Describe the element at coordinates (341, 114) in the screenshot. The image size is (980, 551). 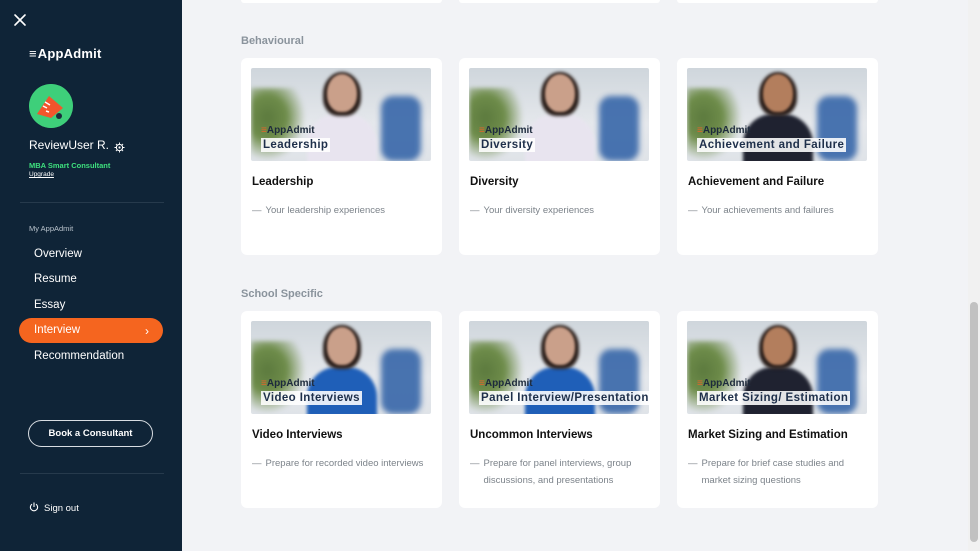
I see `video-thumbnail: ≡AppAdmit Leadership` at that location.